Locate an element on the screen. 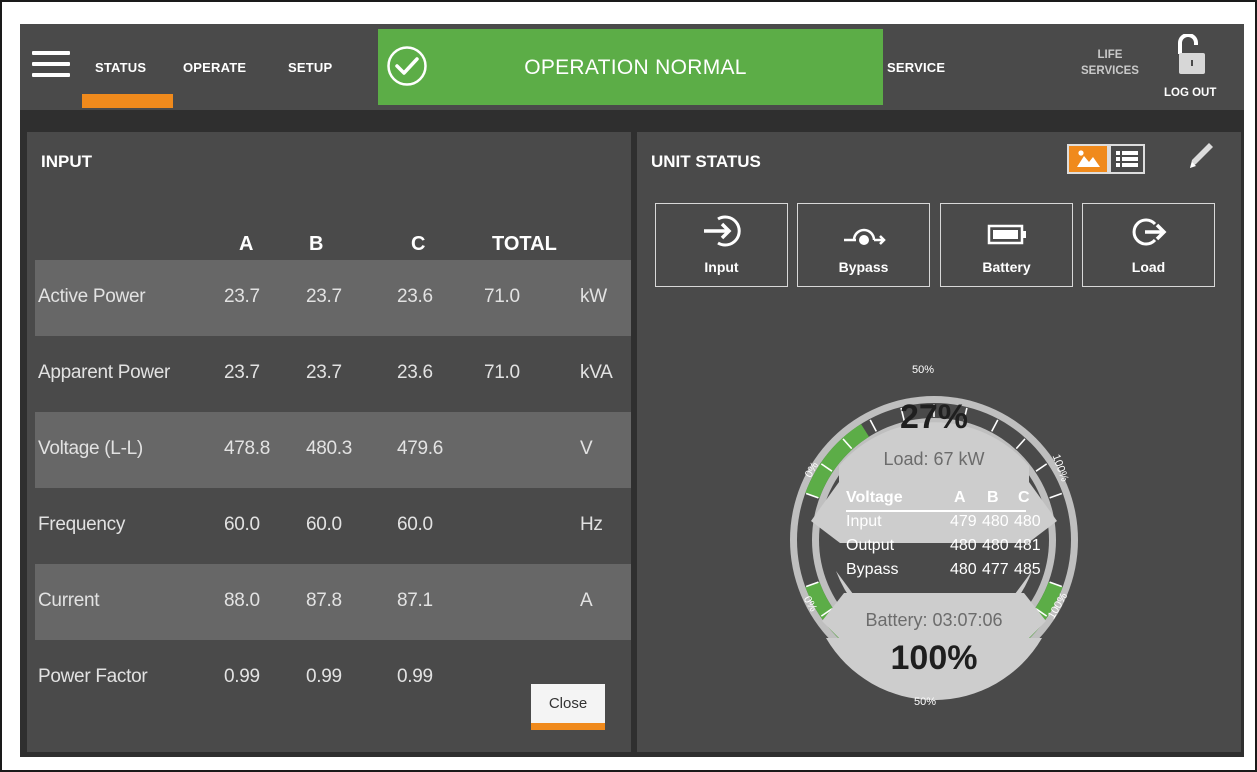 The height and width of the screenshot is (772, 1257). battery-button: Battery is located at coordinates (1006, 245).